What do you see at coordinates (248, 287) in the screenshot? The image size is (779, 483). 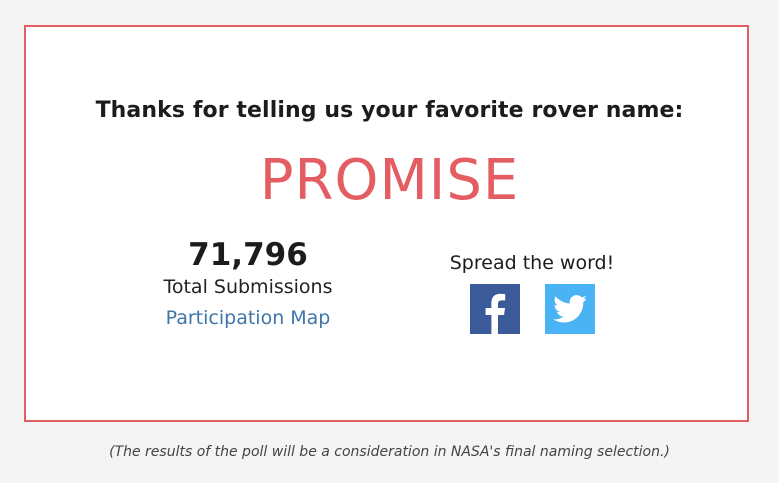 I see `total-submissions-label: Total Submissions` at bounding box center [248, 287].